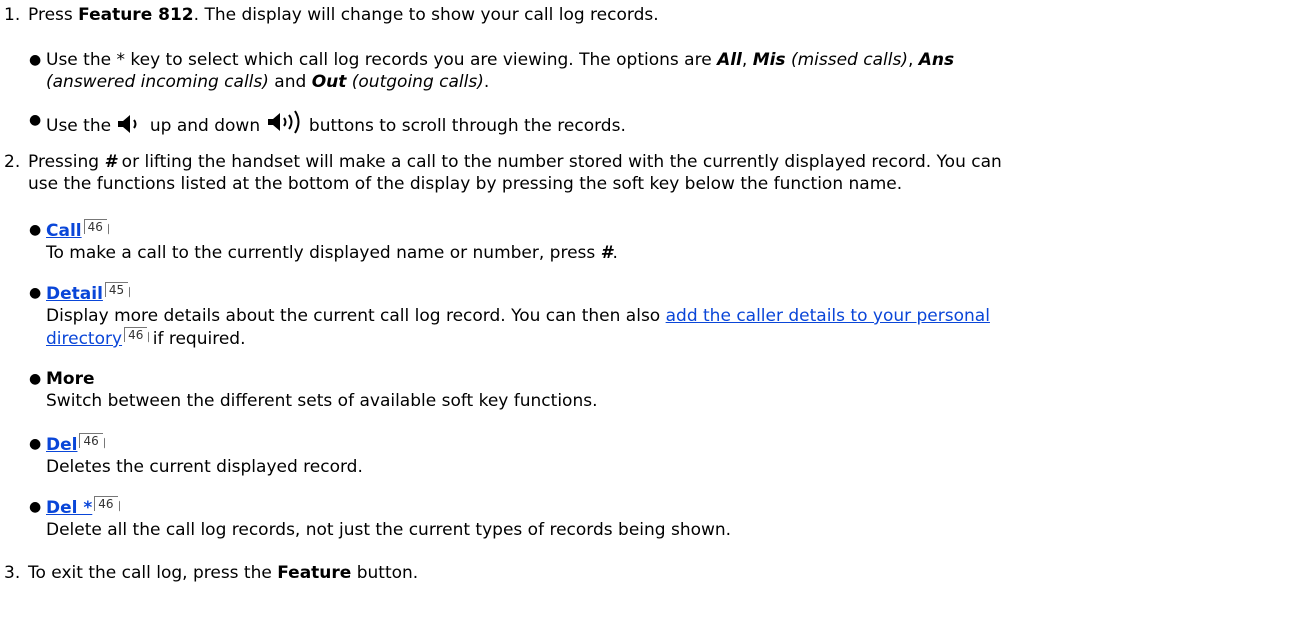  What do you see at coordinates (116, 289) in the screenshot?
I see `page-ref: 45` at bounding box center [116, 289].